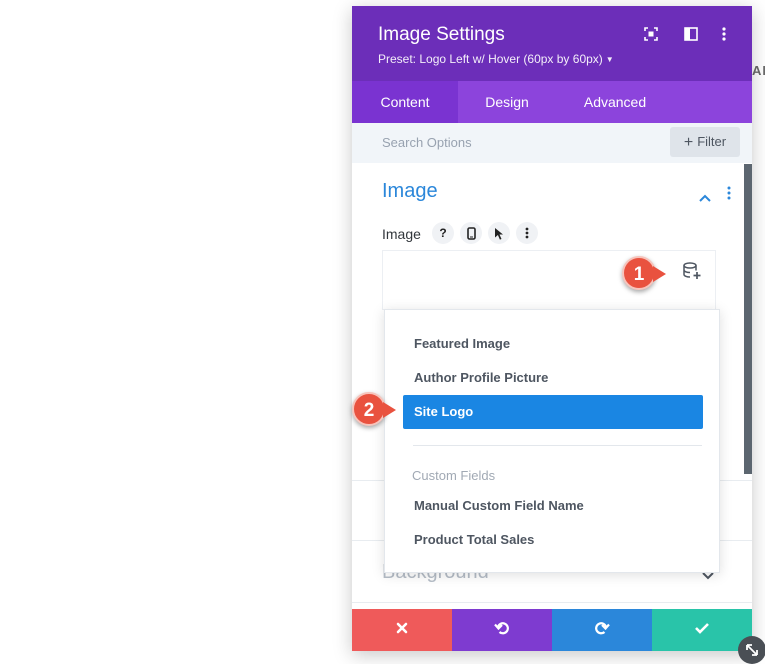  Describe the element at coordinates (705, 198) in the screenshot. I see `chevron-up-icon` at that location.